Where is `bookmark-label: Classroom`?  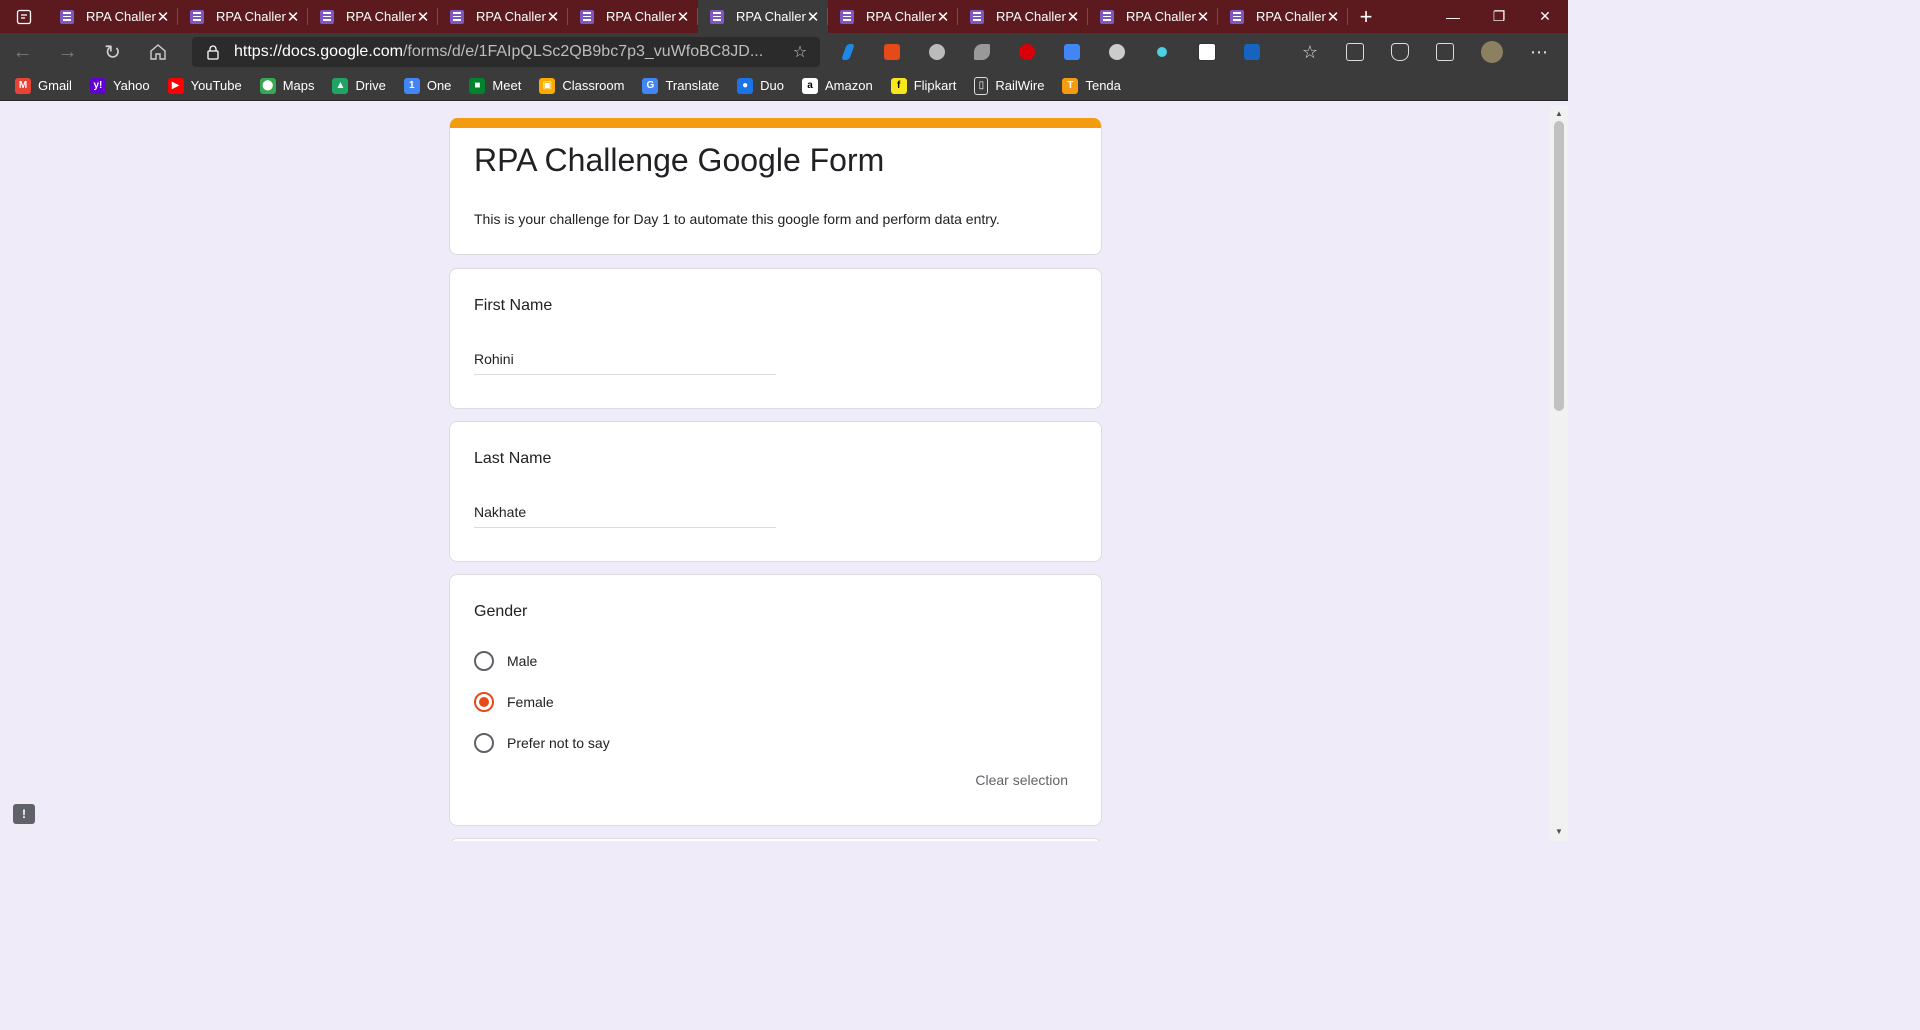
bookmark-label: Classroom is located at coordinates (593, 85).